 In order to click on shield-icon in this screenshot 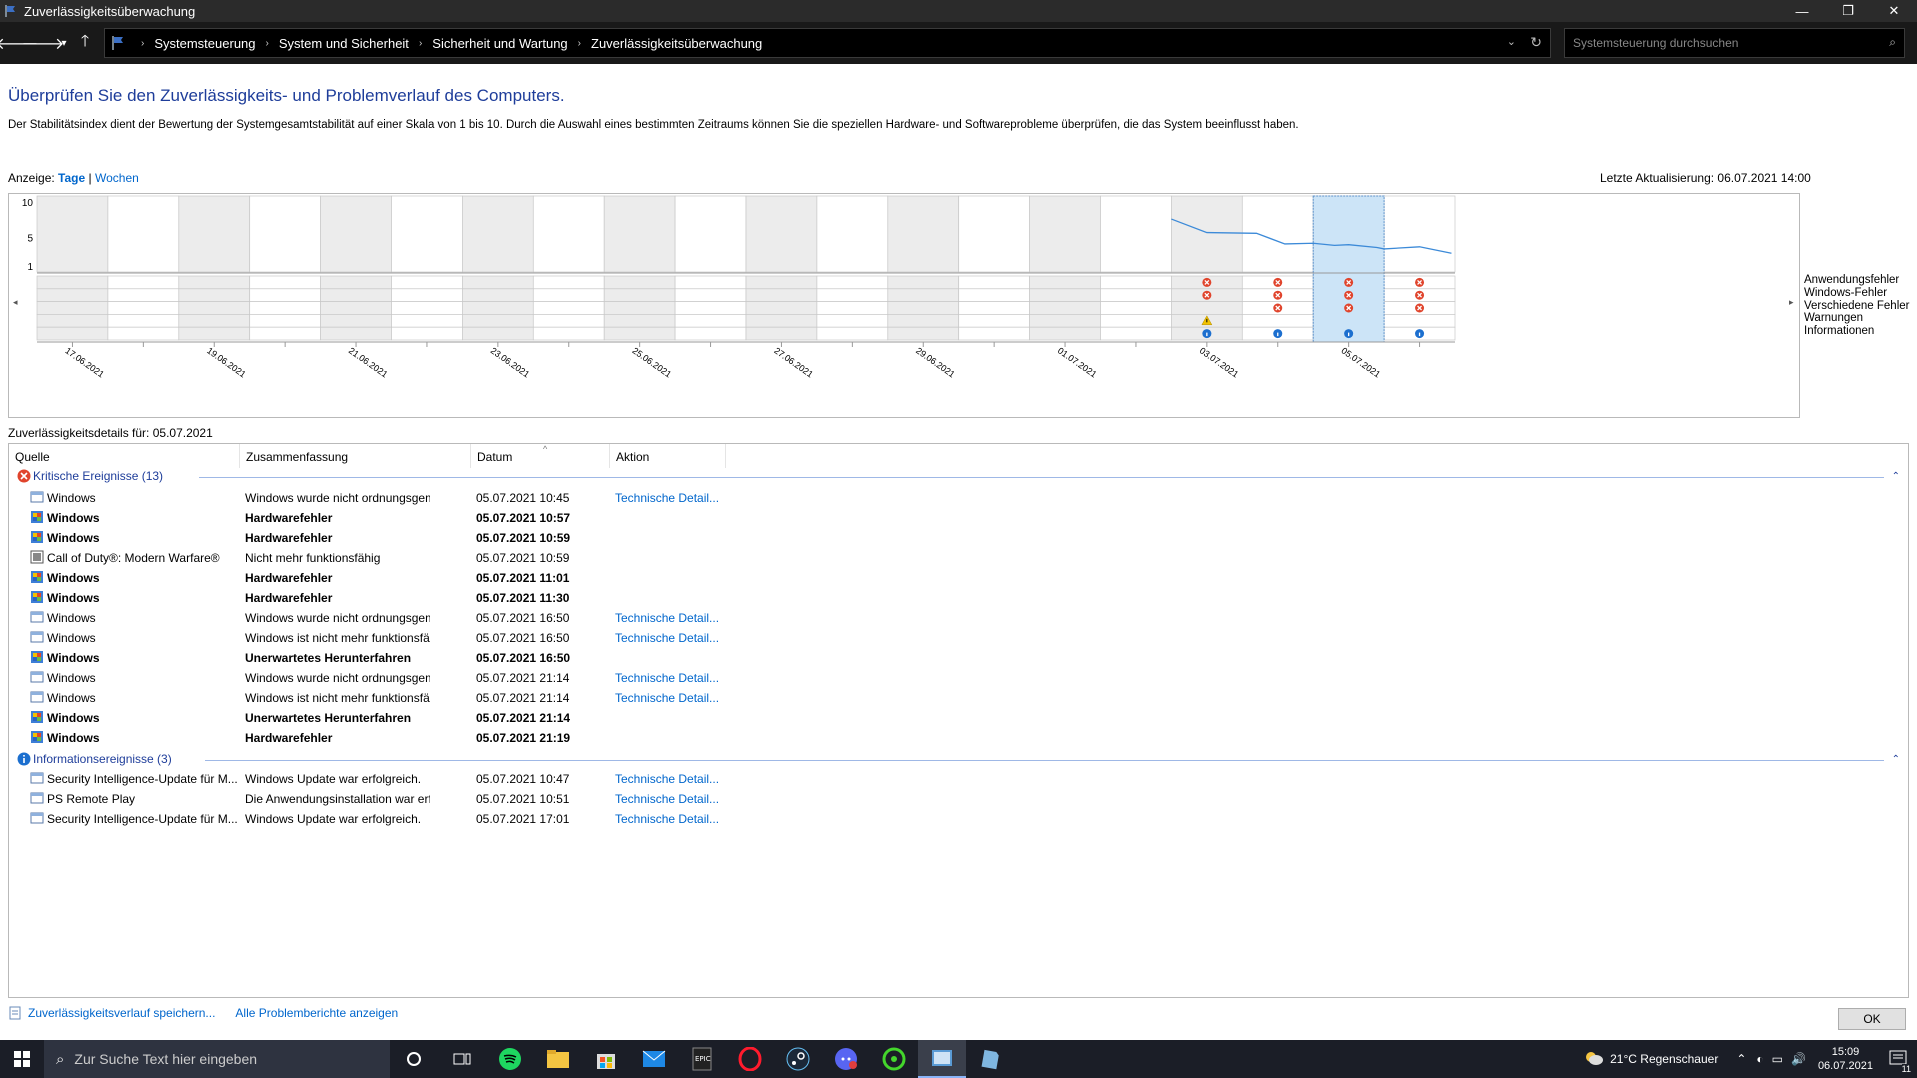, I will do `click(37, 717)`.